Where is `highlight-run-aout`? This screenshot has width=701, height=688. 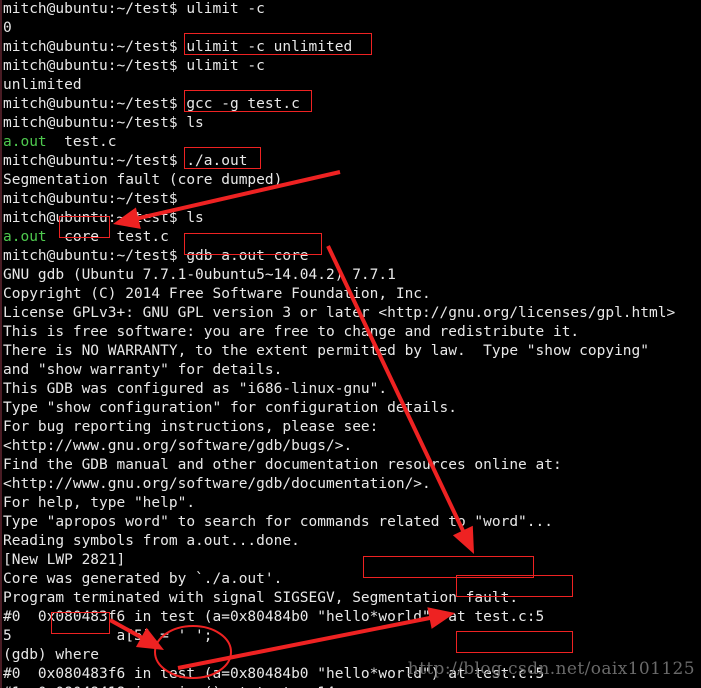
highlight-run-aout is located at coordinates (222, 158).